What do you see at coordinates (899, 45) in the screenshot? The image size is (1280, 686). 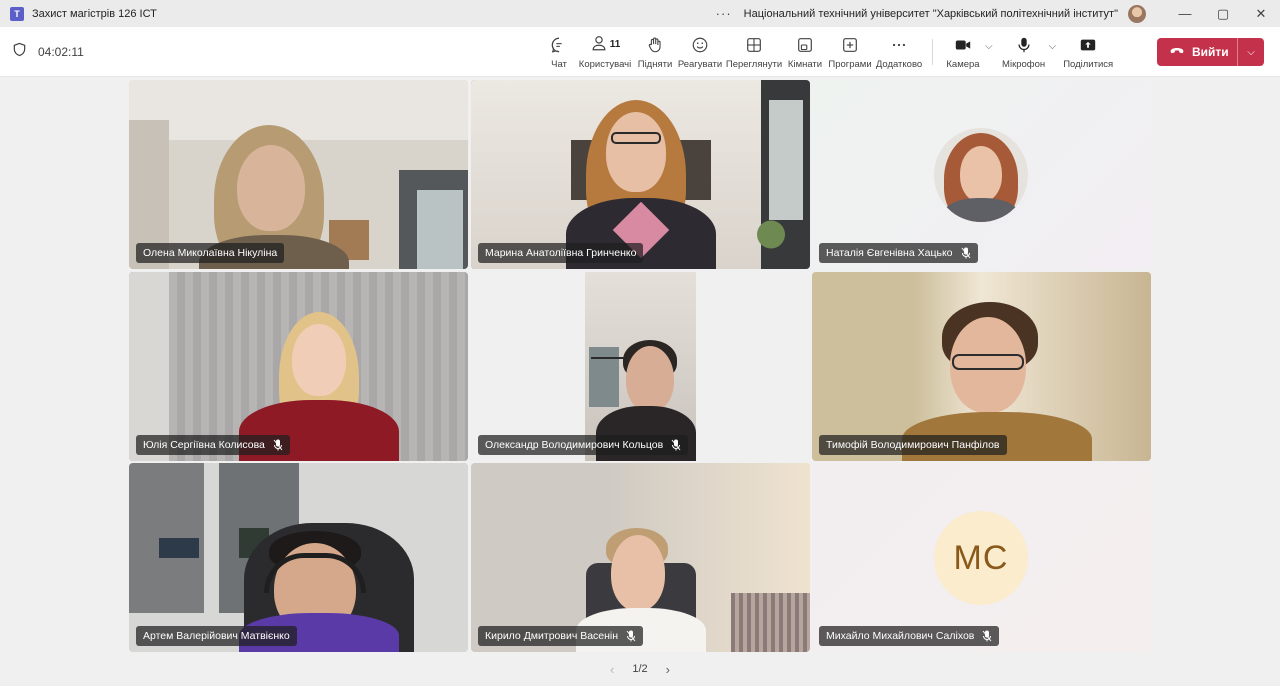 I see `ellipsis-icon` at bounding box center [899, 45].